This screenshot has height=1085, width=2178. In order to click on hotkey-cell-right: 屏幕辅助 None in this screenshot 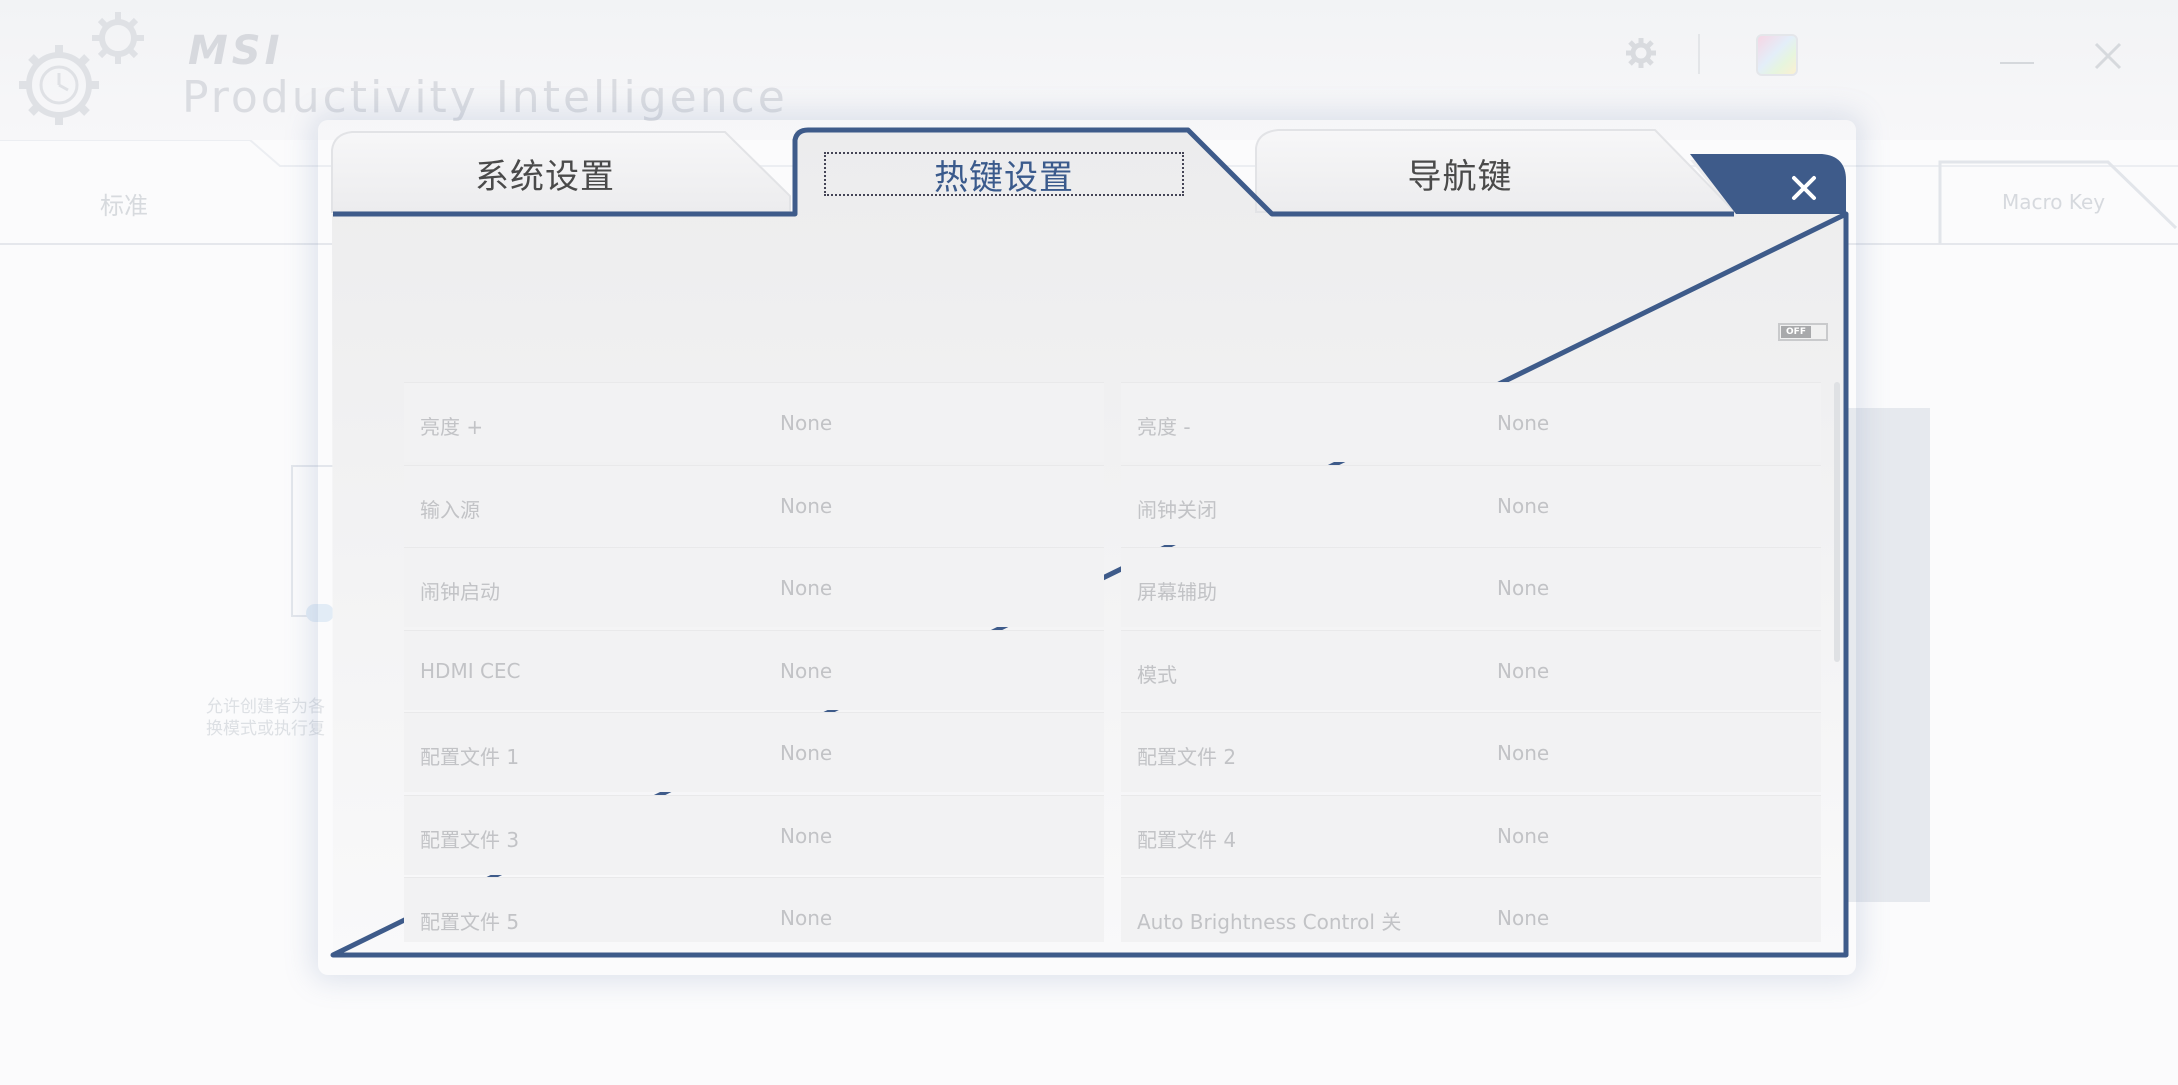, I will do `click(1471, 587)`.